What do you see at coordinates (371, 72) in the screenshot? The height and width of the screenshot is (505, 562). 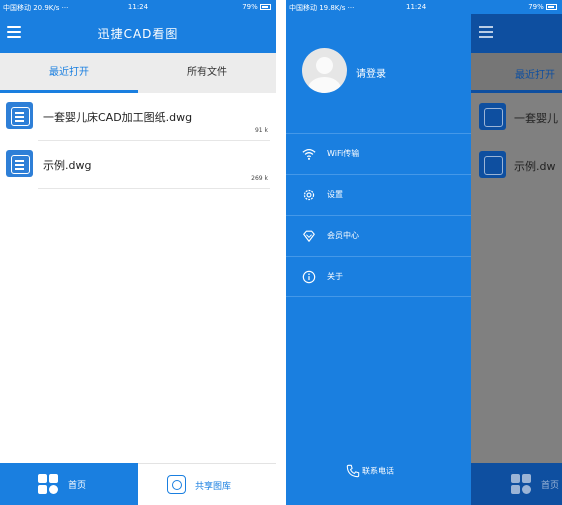 I see `login-link: 请登录` at bounding box center [371, 72].